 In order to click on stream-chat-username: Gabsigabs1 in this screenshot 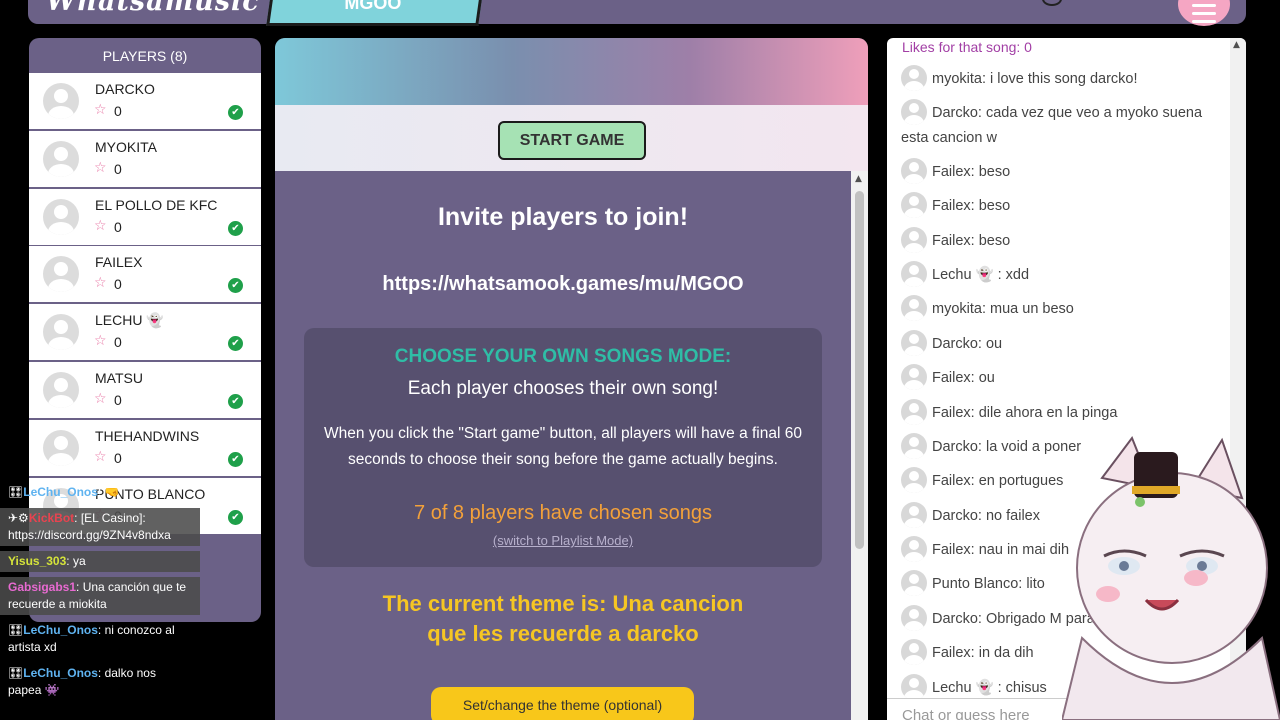, I will do `click(42, 587)`.